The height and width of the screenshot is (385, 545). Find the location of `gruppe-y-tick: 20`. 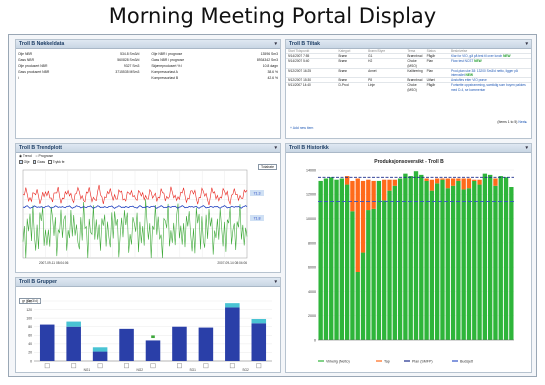

gruppe-y-tick: 20 is located at coordinates (30, 353).